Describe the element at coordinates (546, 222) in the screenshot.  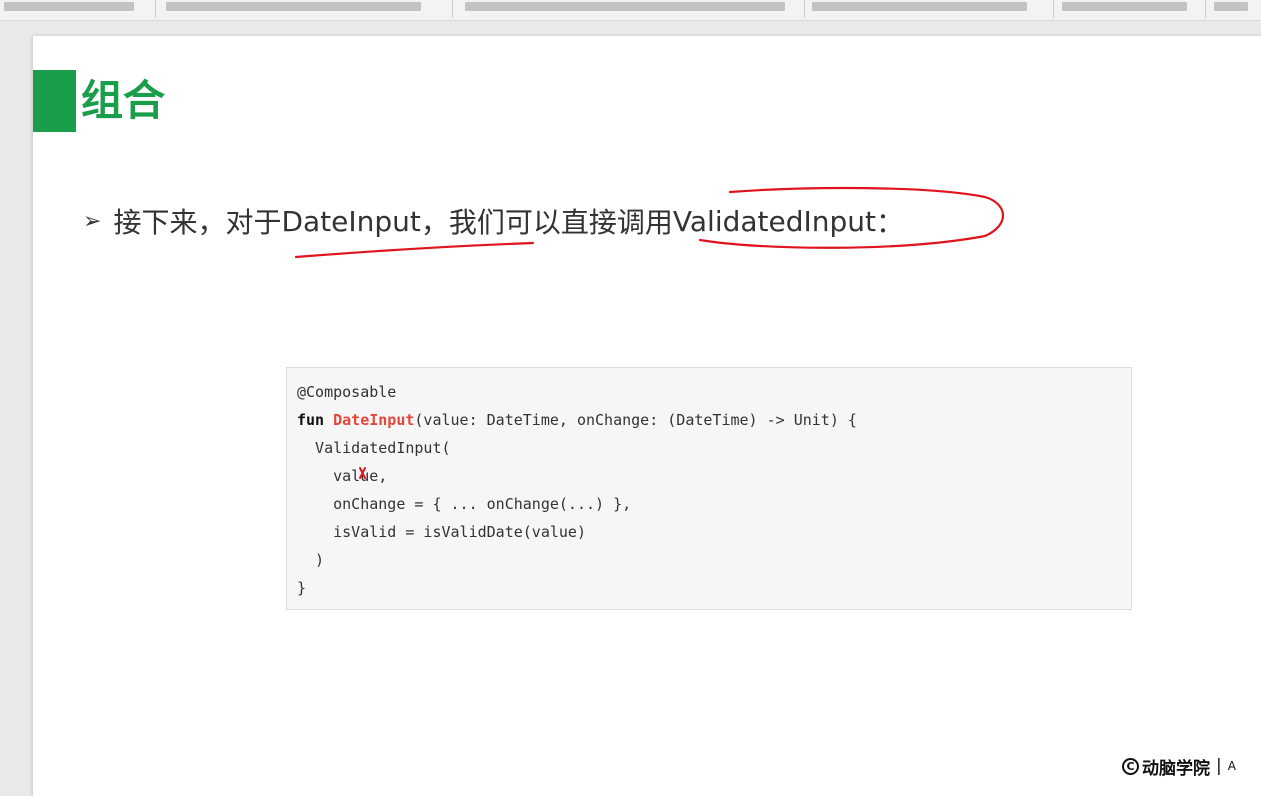
I see `bullet-middle: ，我们可以直接调用` at that location.